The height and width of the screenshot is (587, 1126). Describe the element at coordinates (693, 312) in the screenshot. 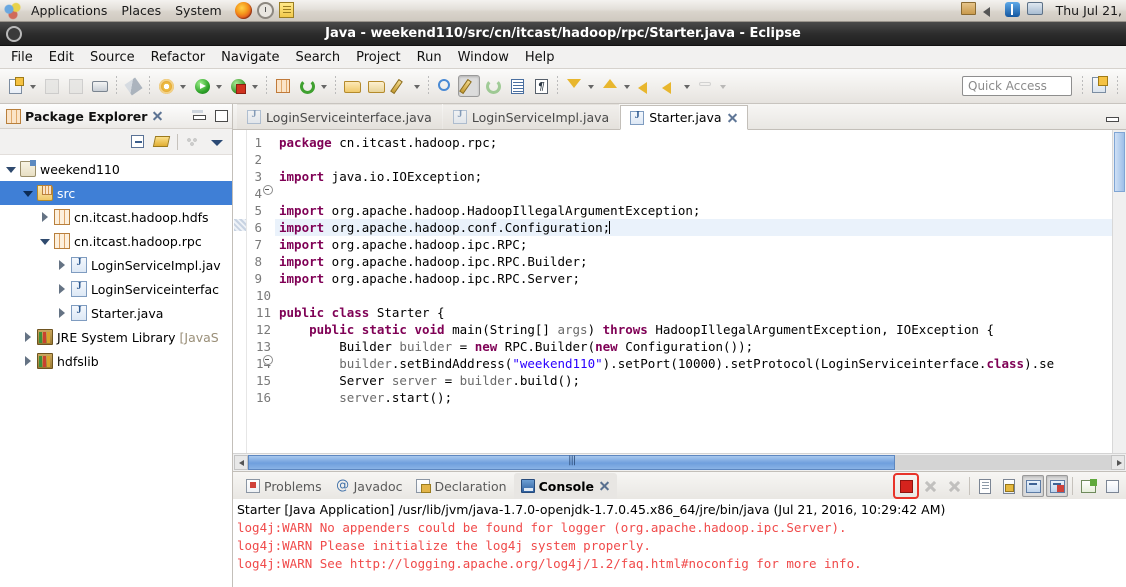

I see `code-line: public class Starter {` at that location.